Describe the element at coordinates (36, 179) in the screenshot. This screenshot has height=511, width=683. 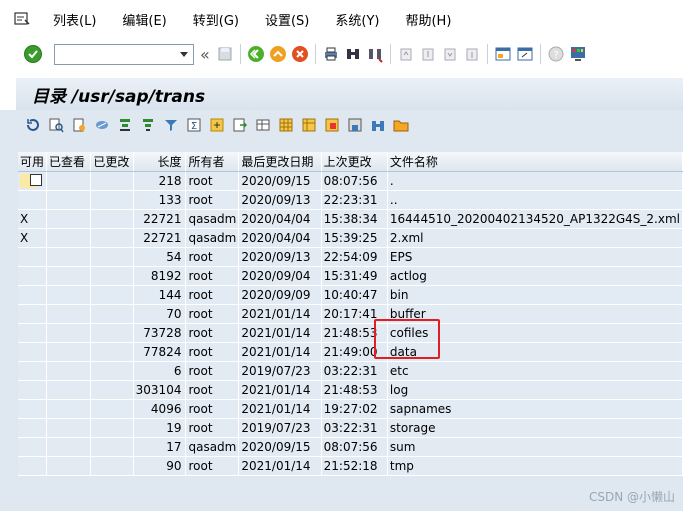
I see `row-select-icon` at that location.